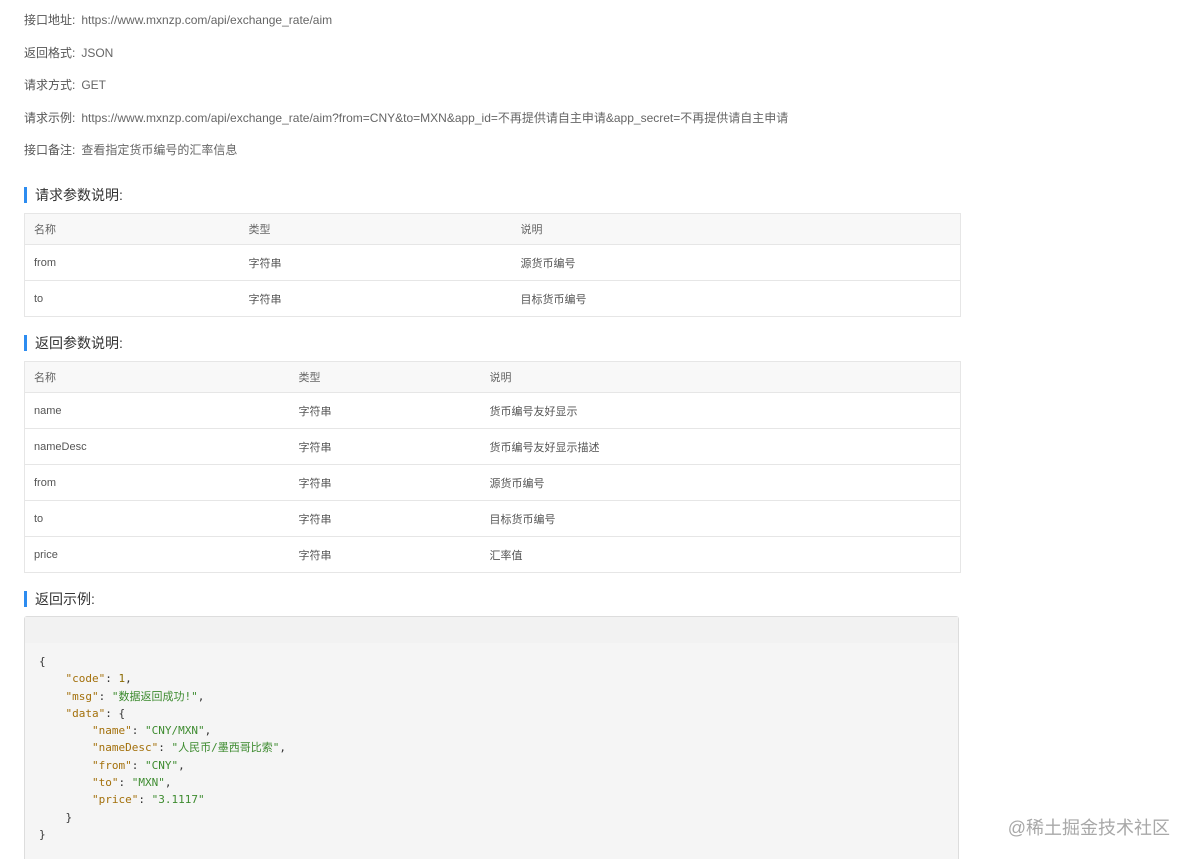 The width and height of the screenshot is (1194, 859). I want to click on param-desc: 汇率值, so click(506, 555).